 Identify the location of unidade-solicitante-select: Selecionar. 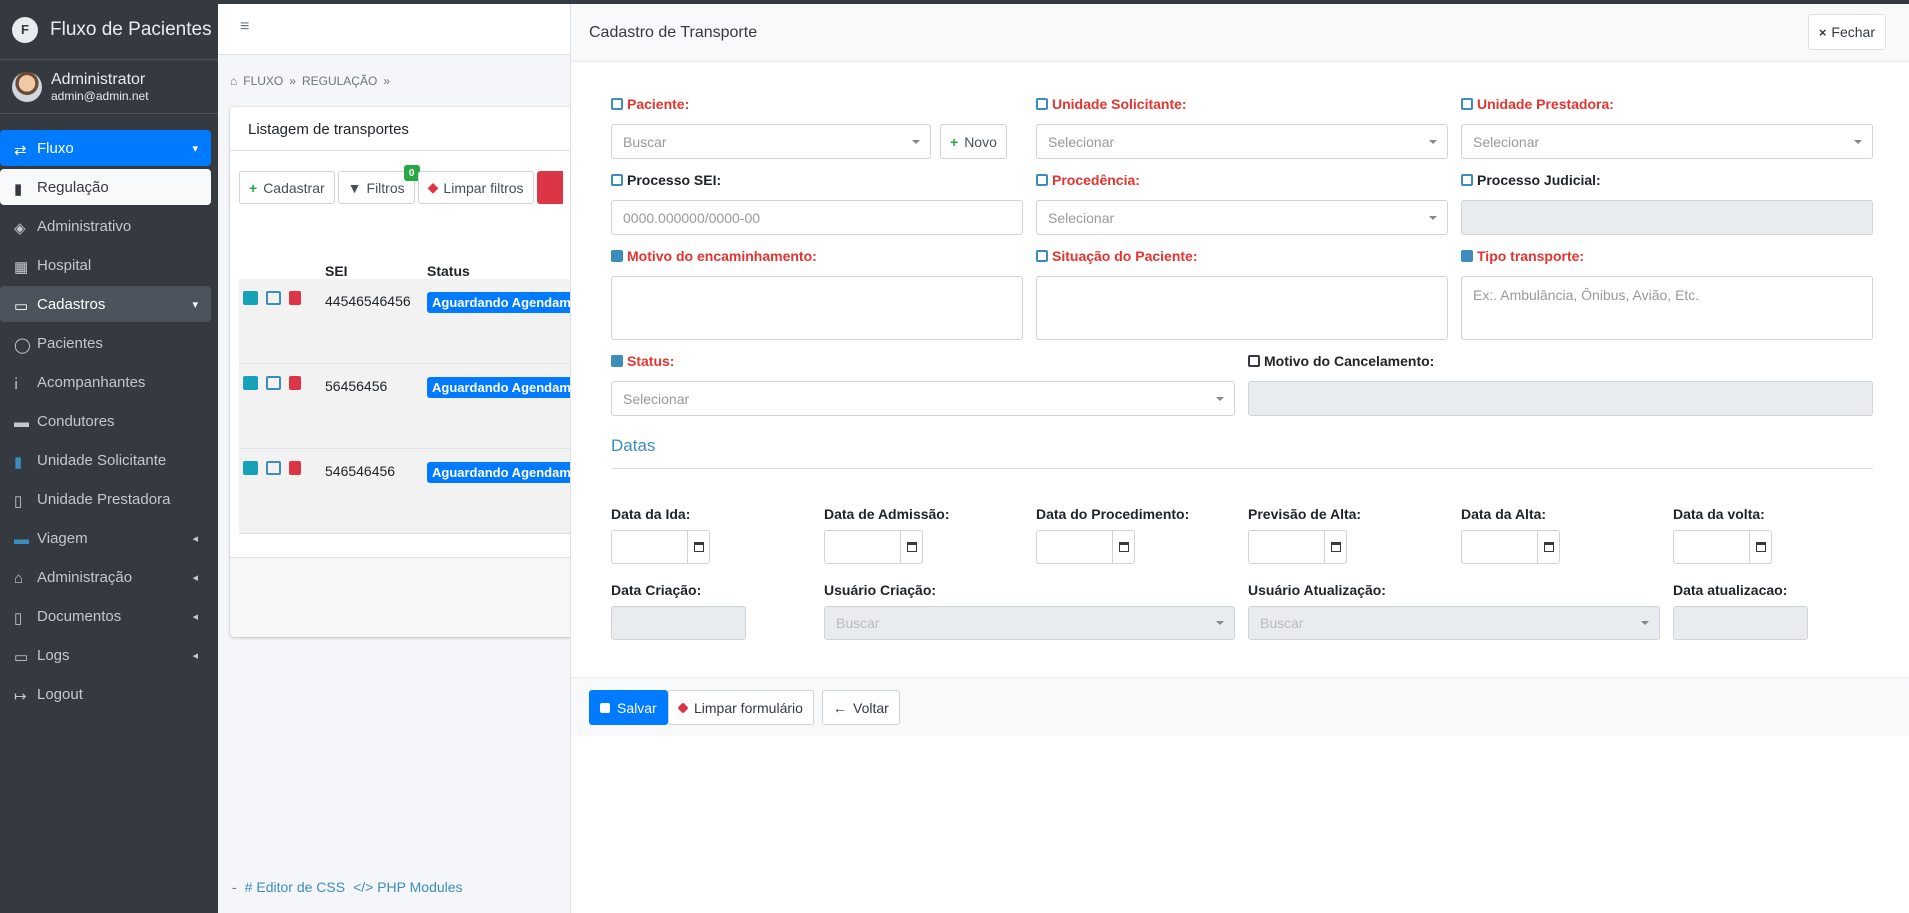
(1242, 141).